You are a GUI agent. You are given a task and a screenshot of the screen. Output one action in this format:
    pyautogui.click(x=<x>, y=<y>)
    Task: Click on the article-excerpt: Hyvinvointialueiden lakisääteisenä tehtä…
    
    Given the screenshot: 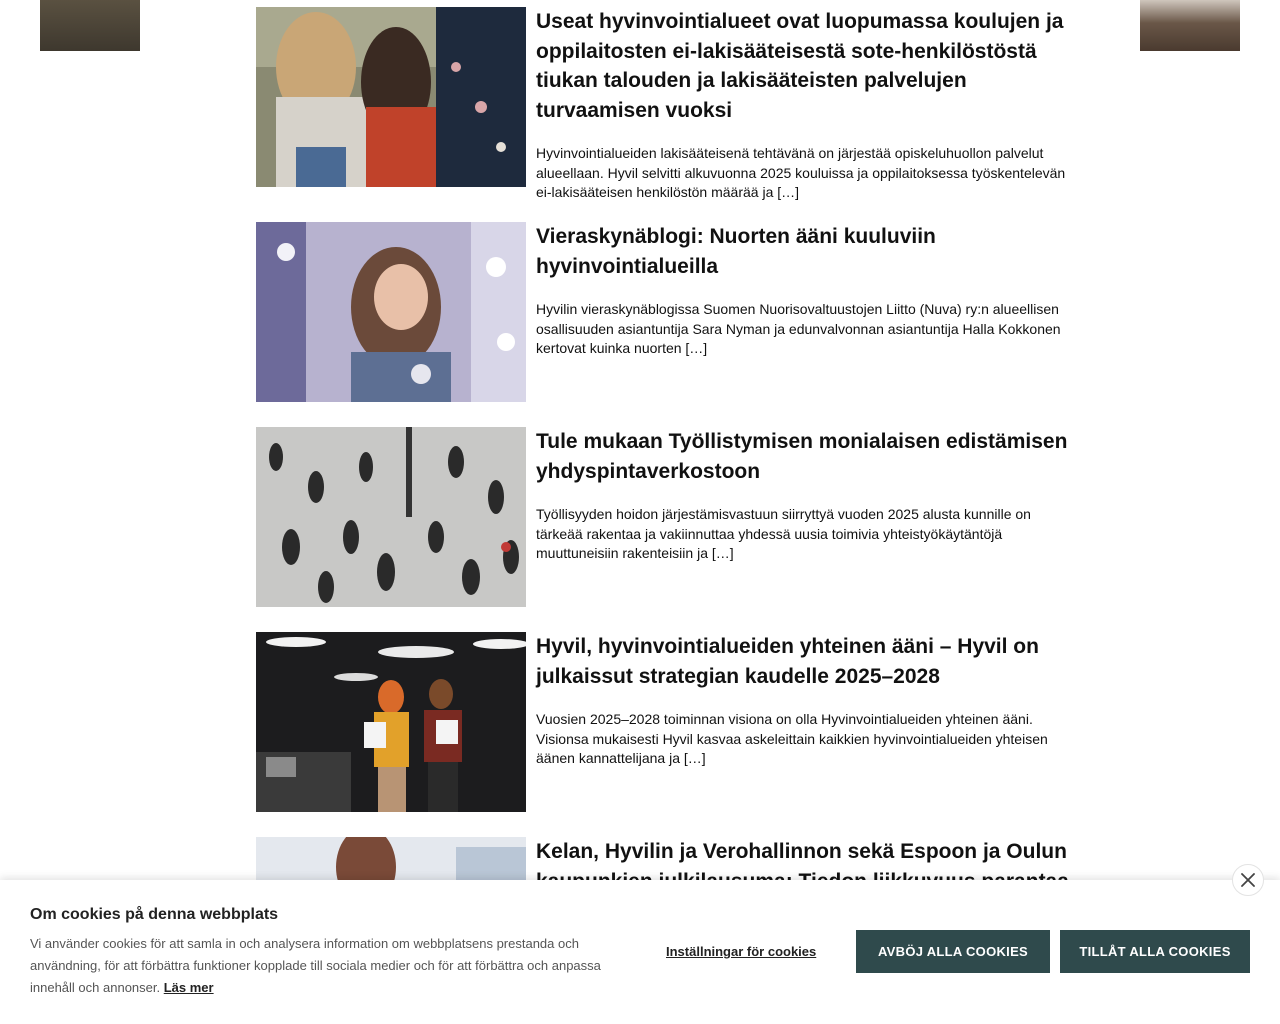 What is the action you would take?
    pyautogui.click(x=801, y=173)
    